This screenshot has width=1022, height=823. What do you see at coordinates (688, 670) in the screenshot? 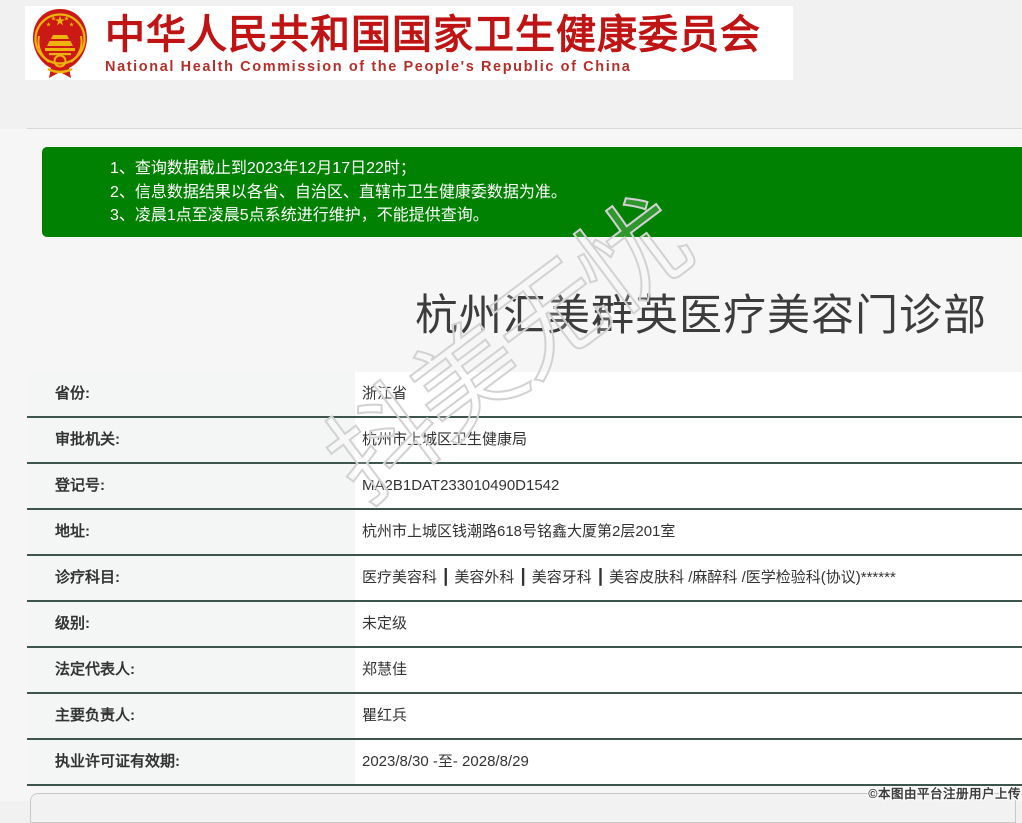
I see `field-value: 郑慧佳` at bounding box center [688, 670].